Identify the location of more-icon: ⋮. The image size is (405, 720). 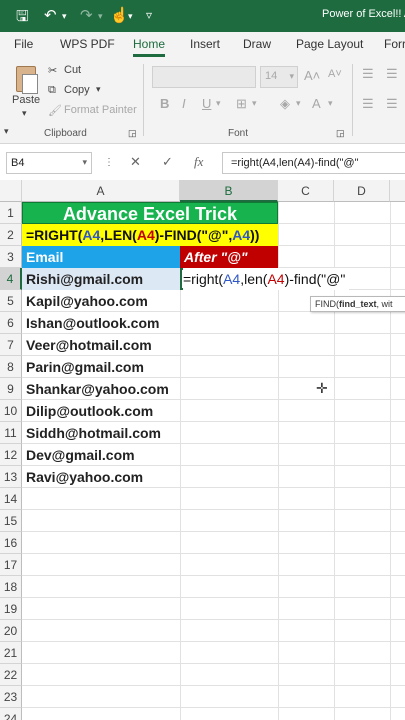
(109, 162).